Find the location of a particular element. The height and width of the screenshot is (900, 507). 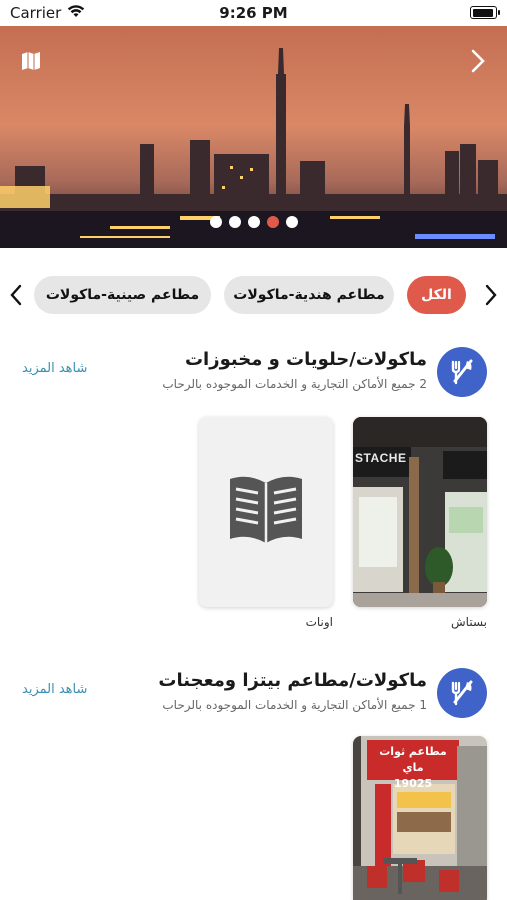

category-chip-all: الكل is located at coordinates (436, 295).